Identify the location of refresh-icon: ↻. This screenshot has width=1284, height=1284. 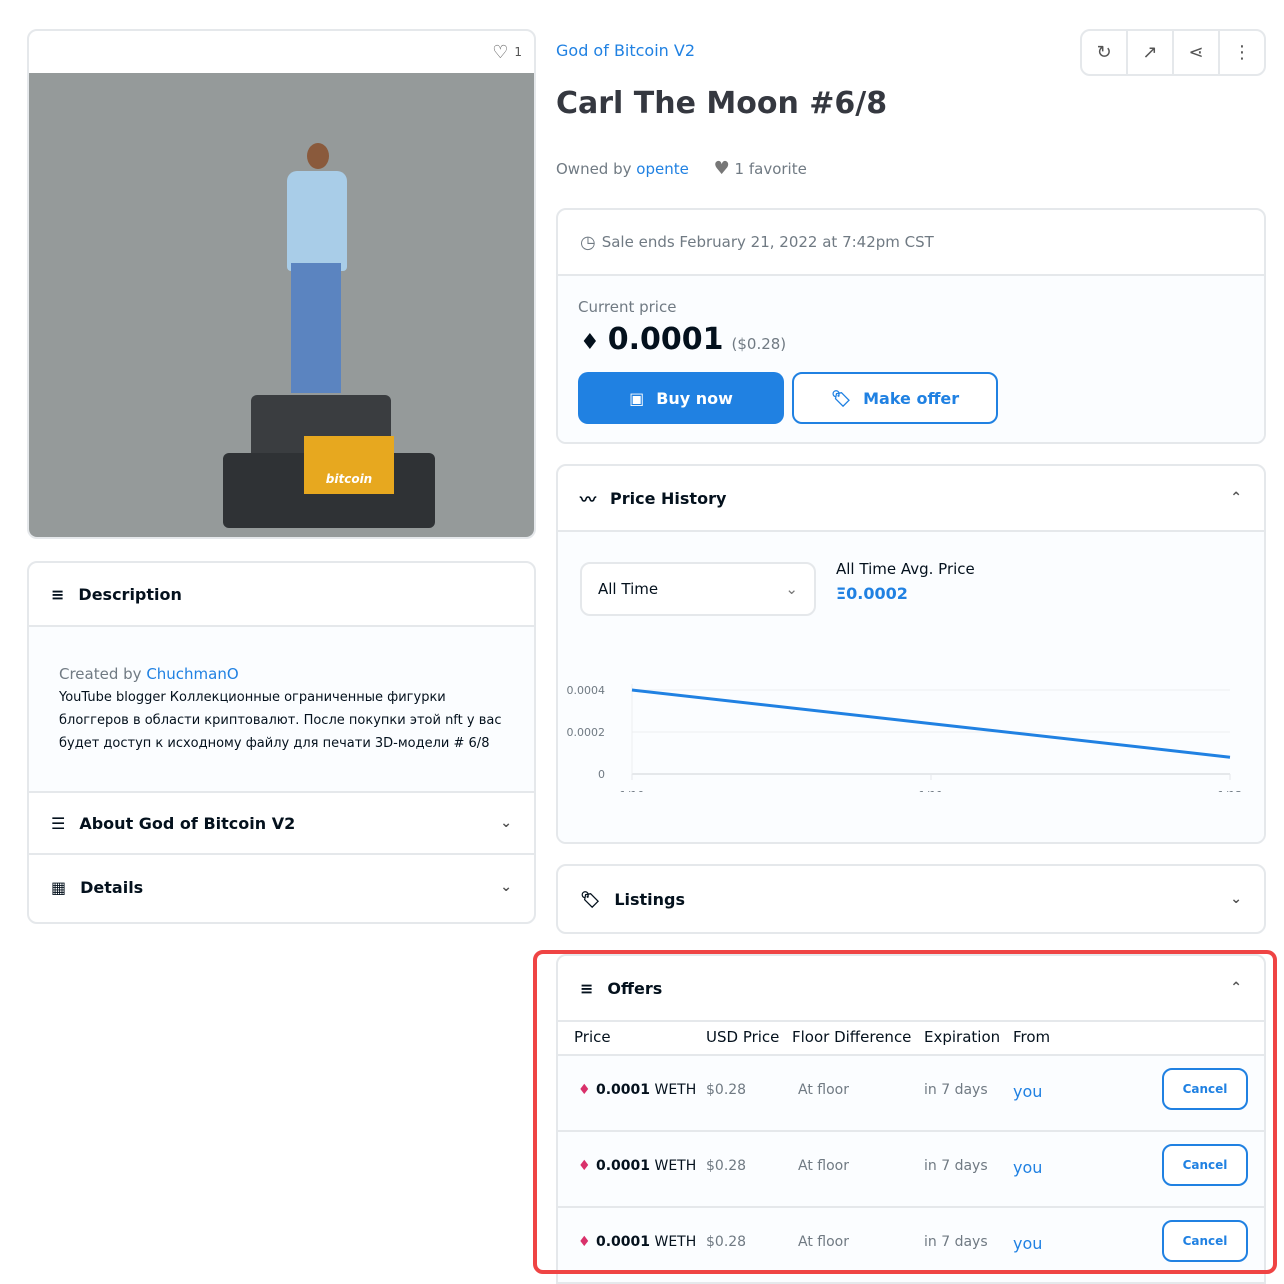
(1105, 52).